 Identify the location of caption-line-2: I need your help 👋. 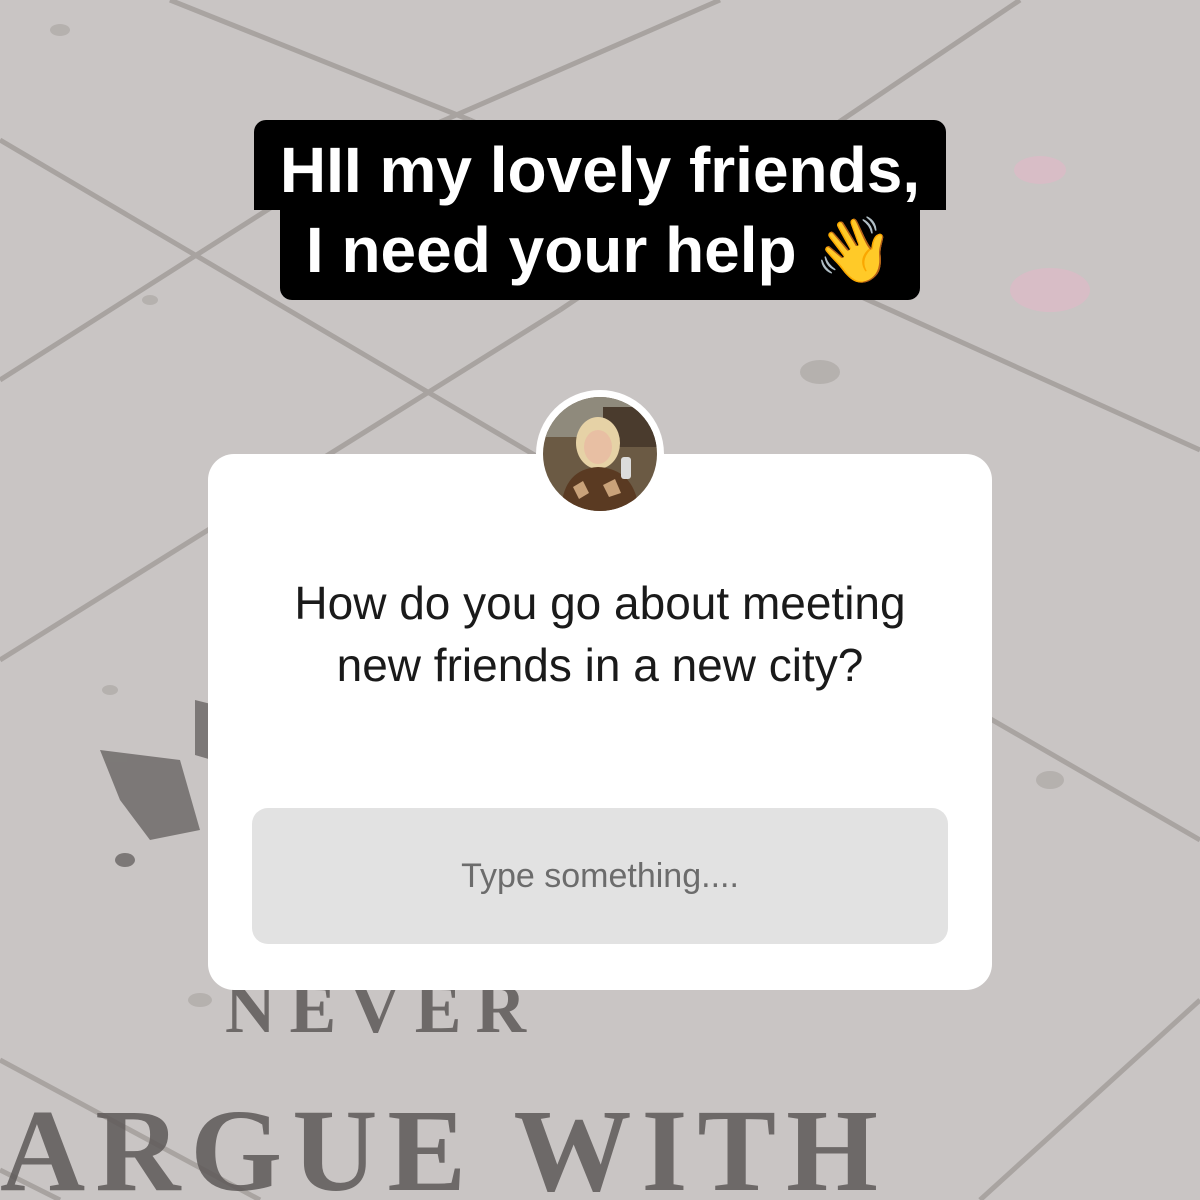
(600, 255).